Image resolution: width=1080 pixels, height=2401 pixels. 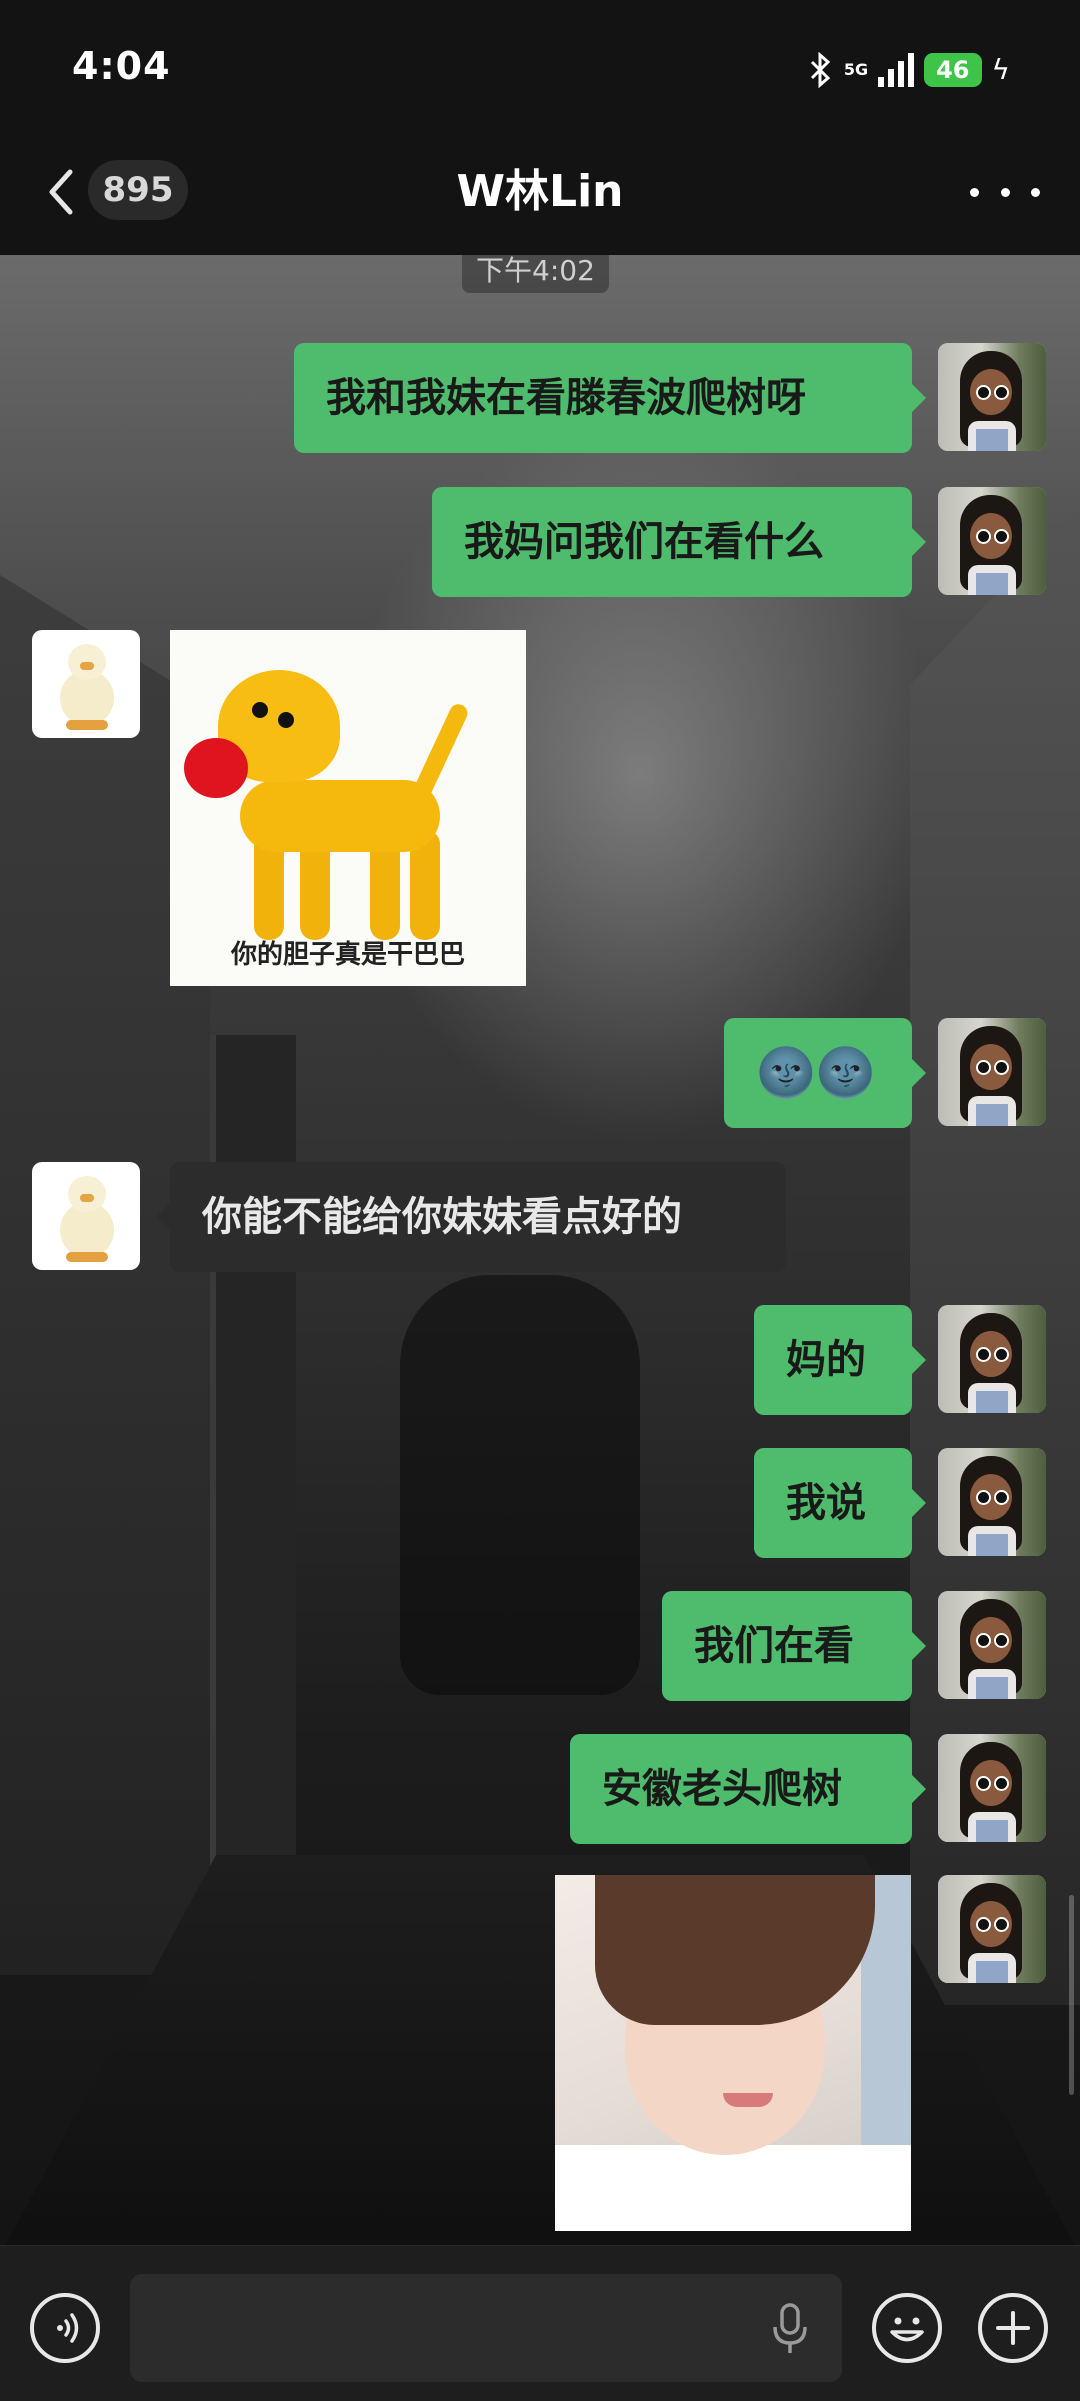 I want to click on my-message-bubble: 我和我妹在看滕春波爬树呀, so click(x=610, y=398).